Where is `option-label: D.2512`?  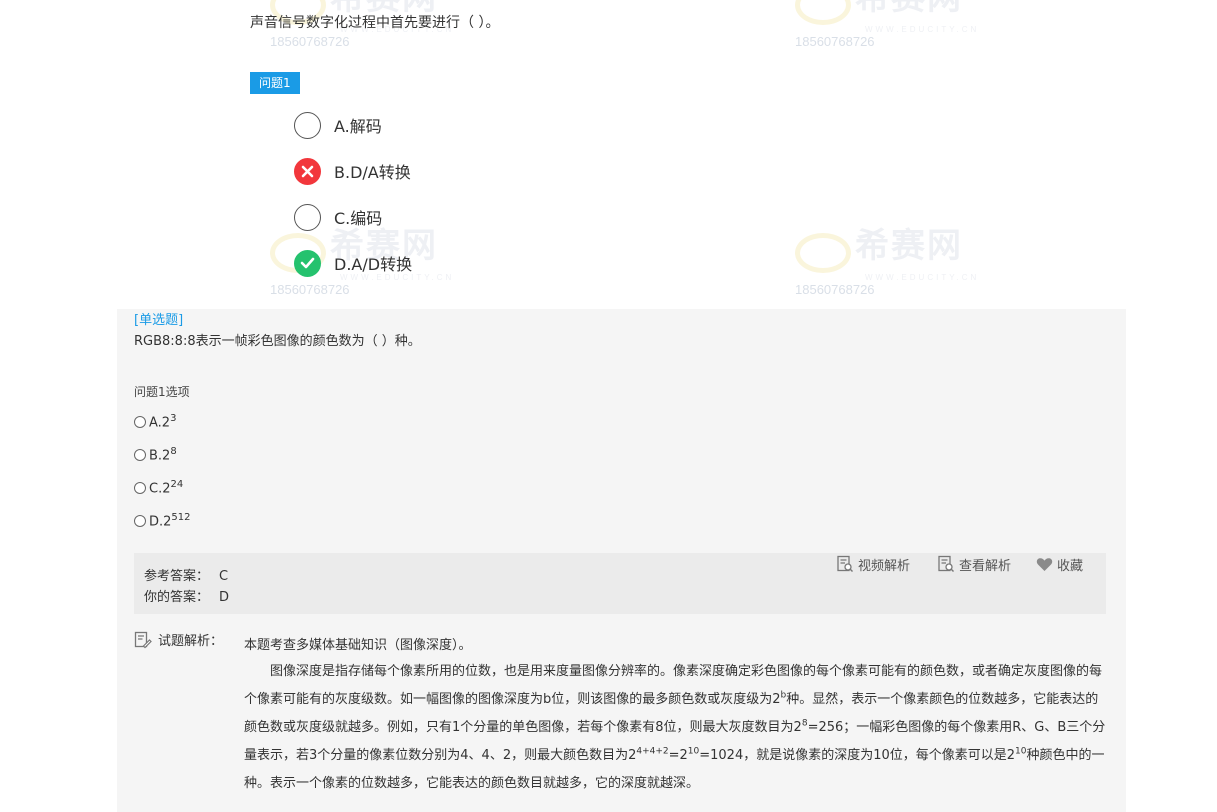 option-label: D.2512 is located at coordinates (170, 521).